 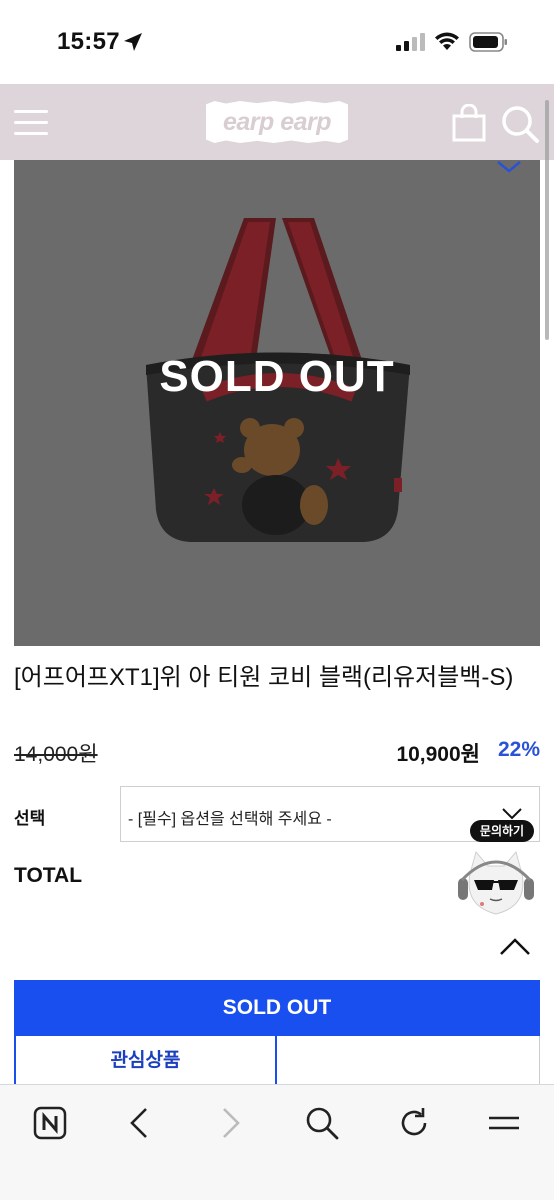 What do you see at coordinates (230, 819) in the screenshot?
I see `option-select-value: - [필수] 옵션을 선택해 주세요 -` at bounding box center [230, 819].